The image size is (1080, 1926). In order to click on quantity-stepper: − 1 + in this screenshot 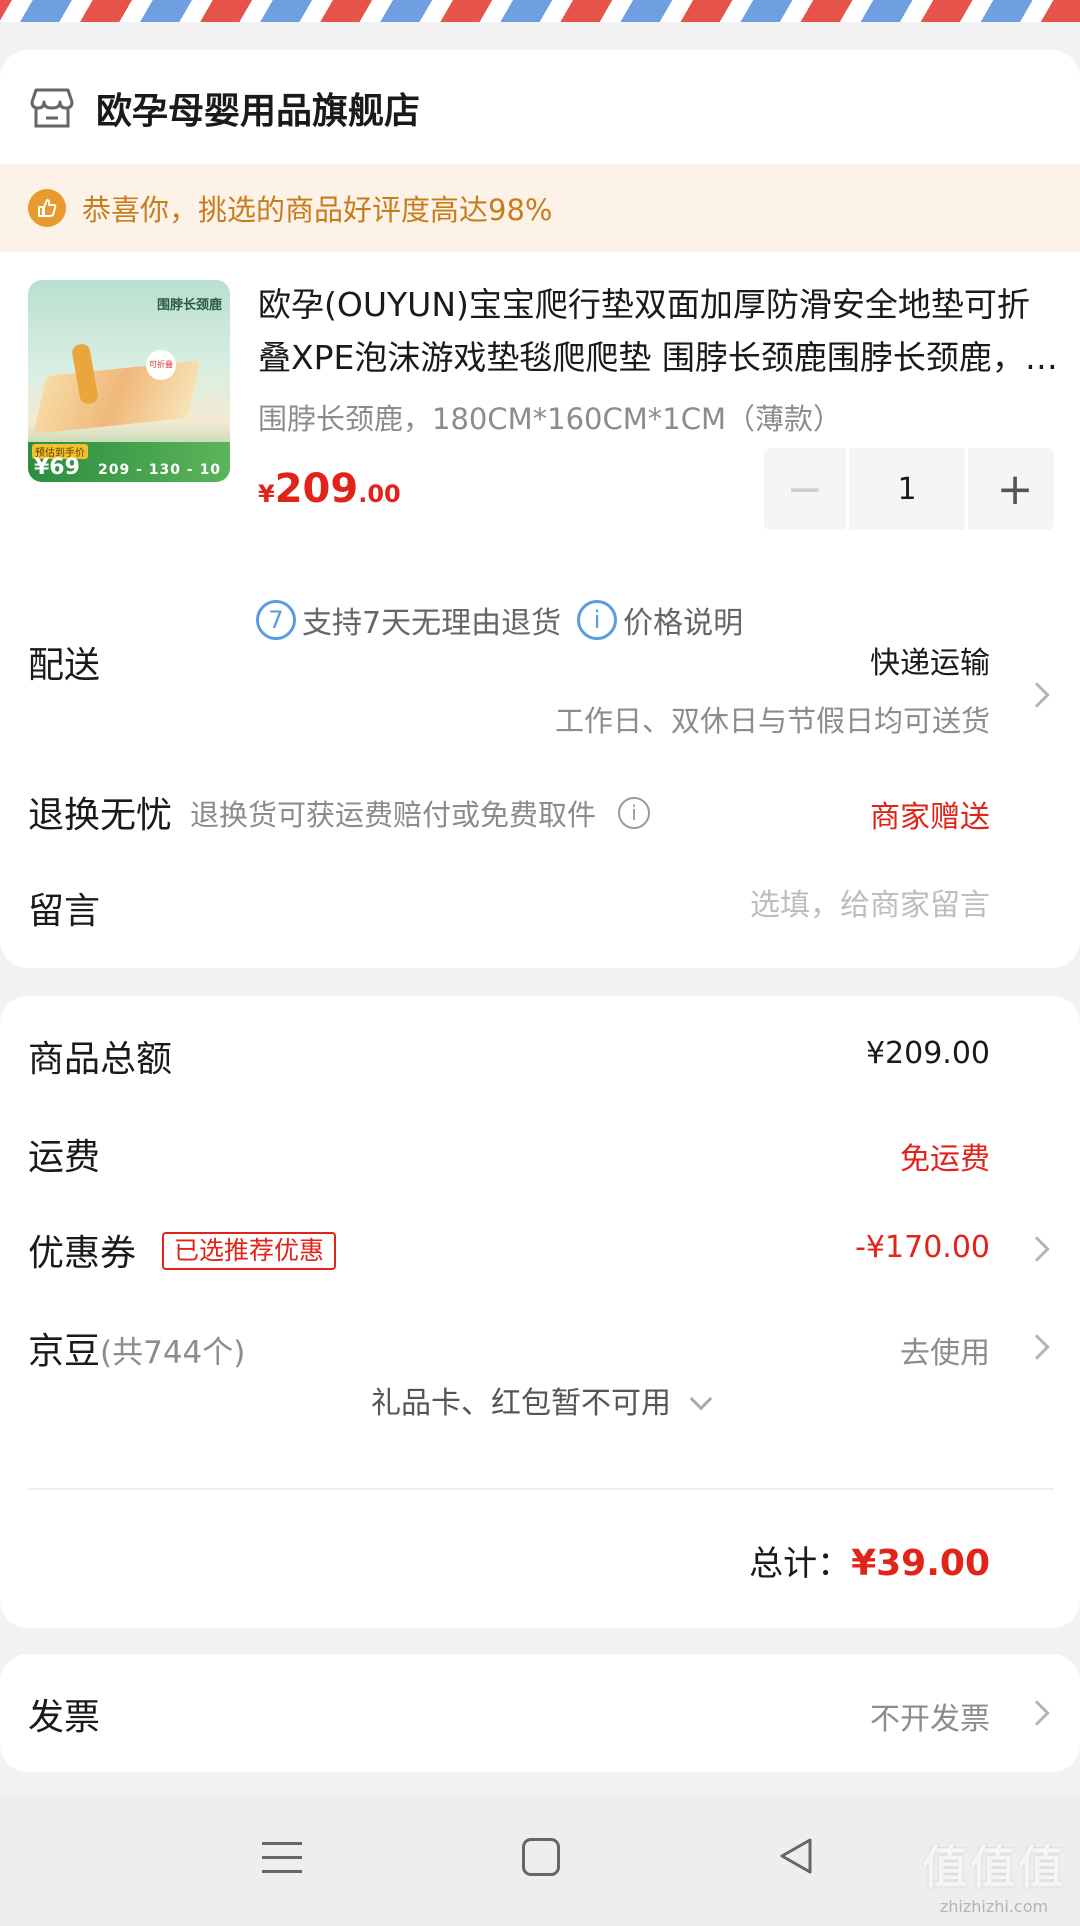, I will do `click(909, 489)`.